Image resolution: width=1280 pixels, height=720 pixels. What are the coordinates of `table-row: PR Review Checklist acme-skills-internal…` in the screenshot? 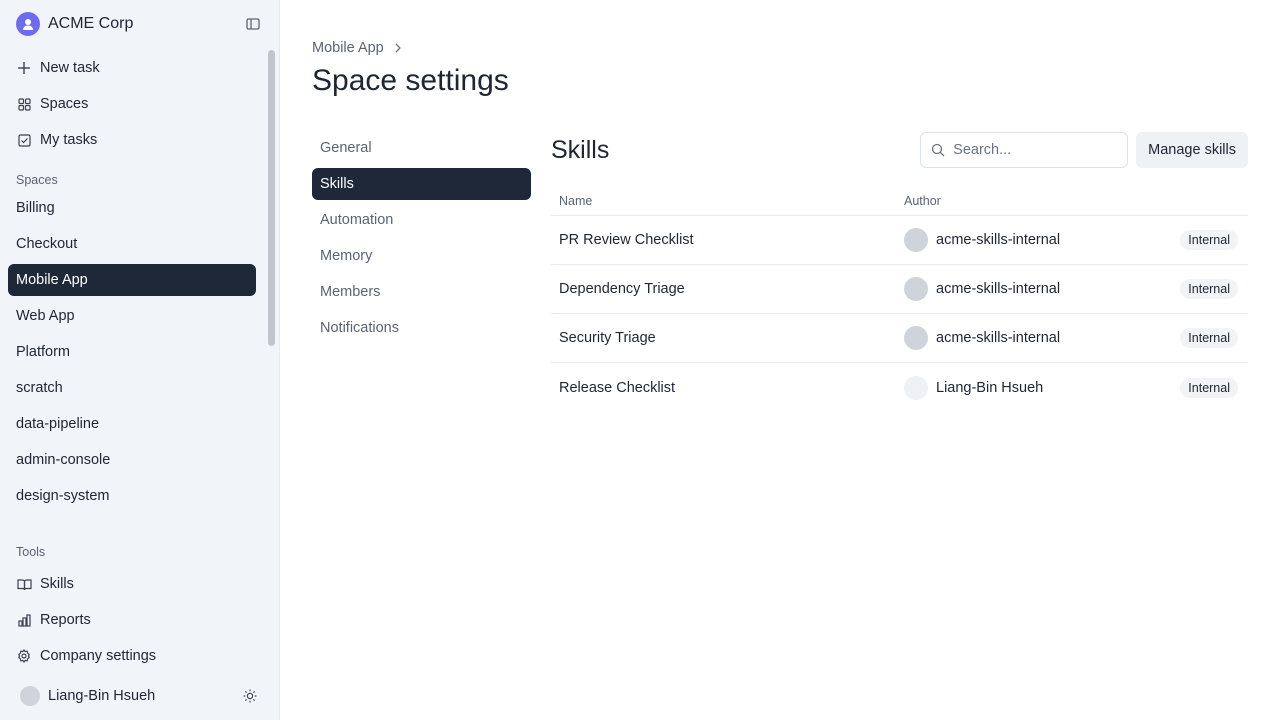 It's located at (899, 240).